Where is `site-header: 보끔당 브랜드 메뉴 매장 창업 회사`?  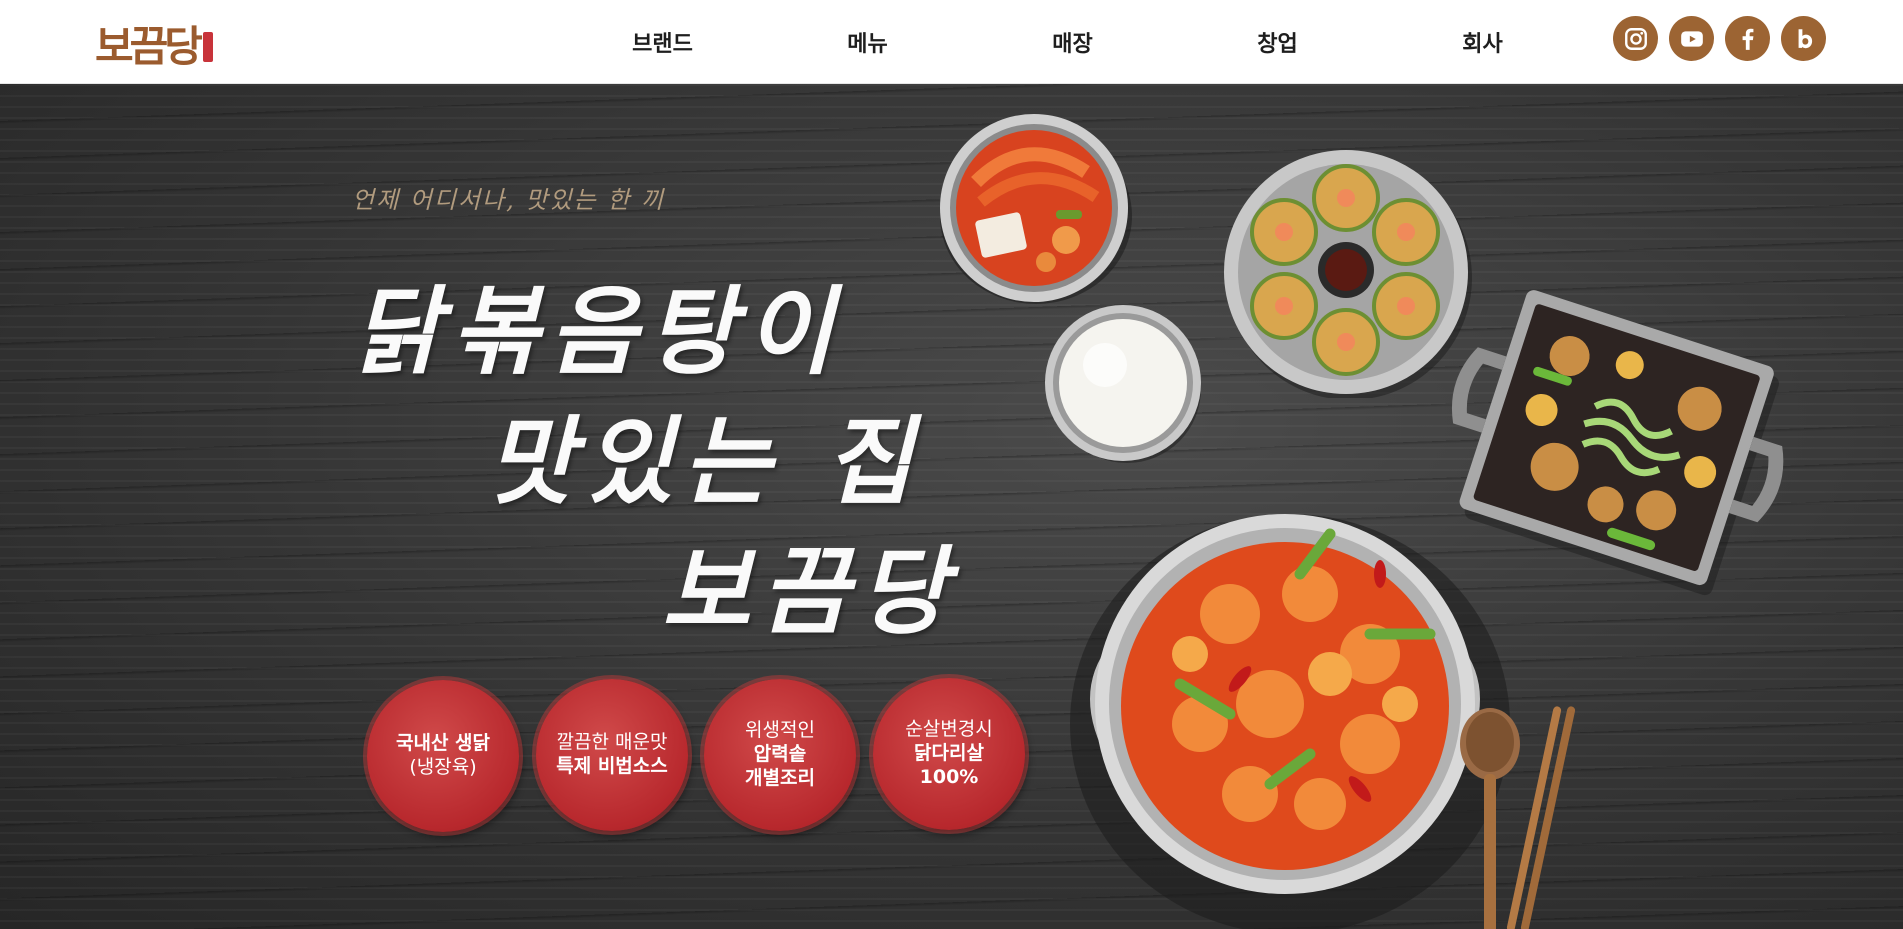 site-header: 보끔당 브랜드 메뉴 매장 창업 회사 is located at coordinates (951, 42).